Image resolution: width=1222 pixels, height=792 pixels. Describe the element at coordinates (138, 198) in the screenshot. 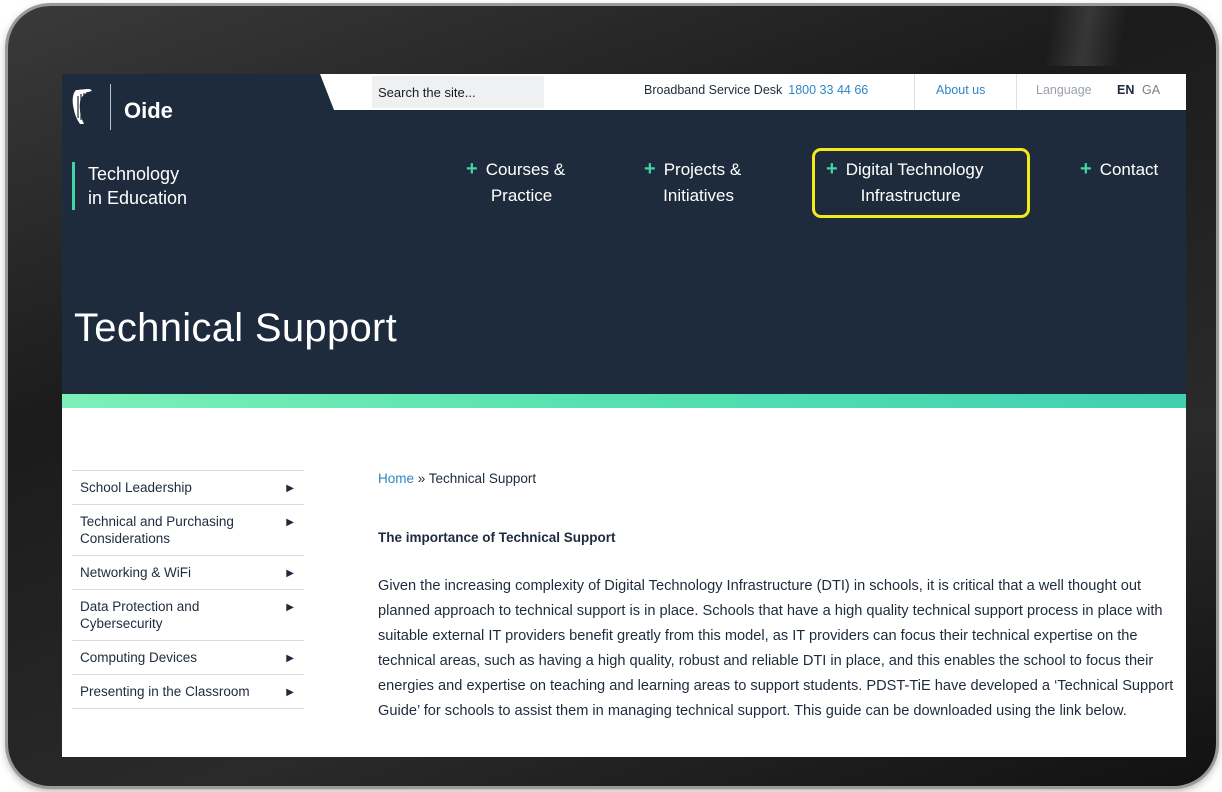

I see `brand-subtitle-line2: in Education` at that location.